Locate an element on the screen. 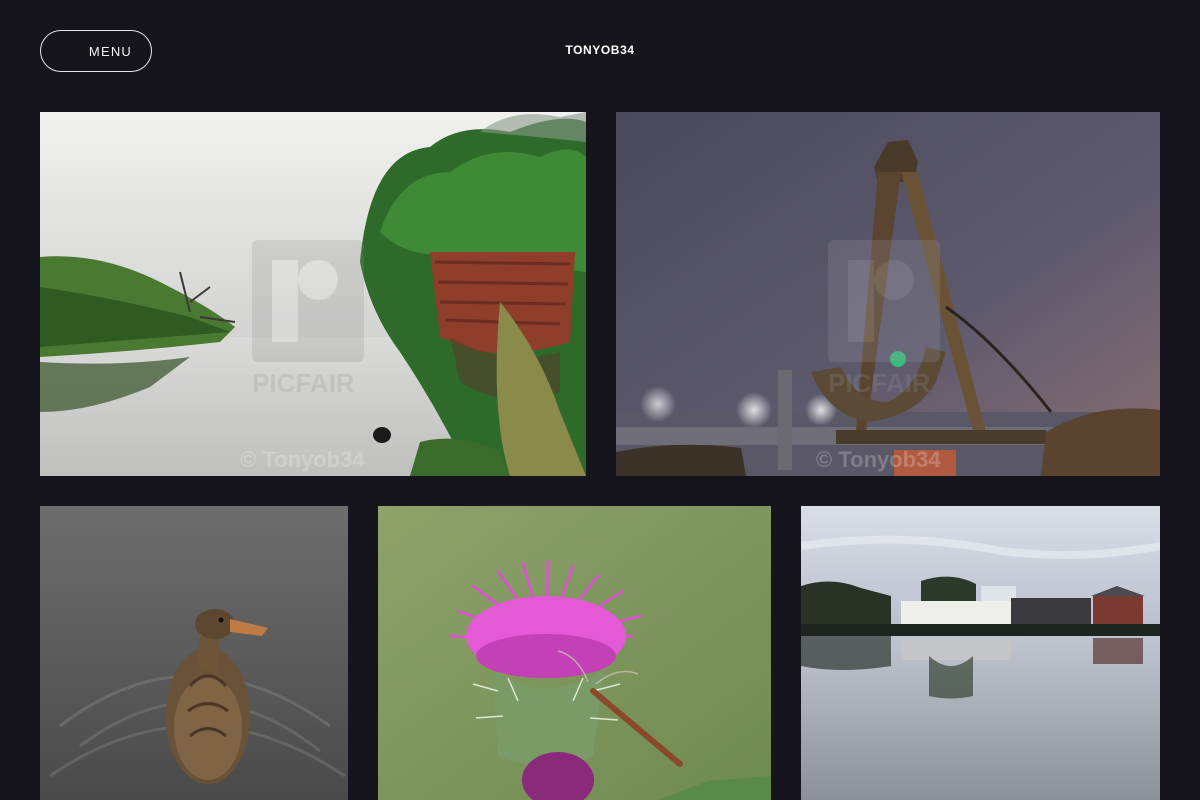 The height and width of the screenshot is (800, 1200). gallery-photo-thistle is located at coordinates (574, 653).